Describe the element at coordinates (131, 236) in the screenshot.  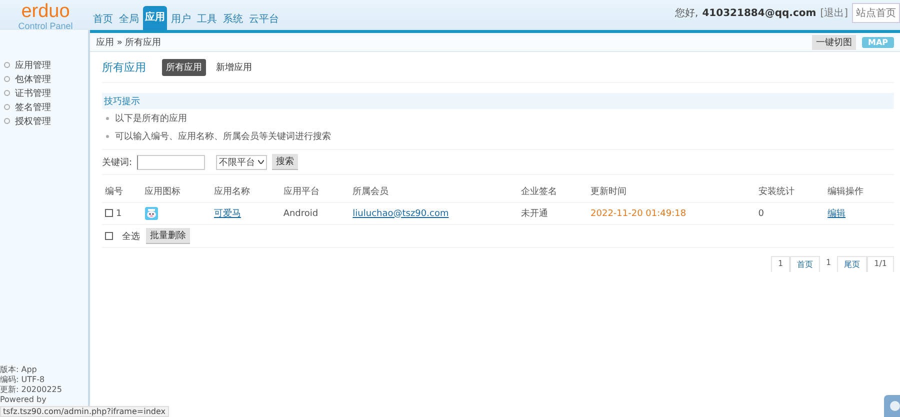
I see `select-all-label: 全选` at that location.